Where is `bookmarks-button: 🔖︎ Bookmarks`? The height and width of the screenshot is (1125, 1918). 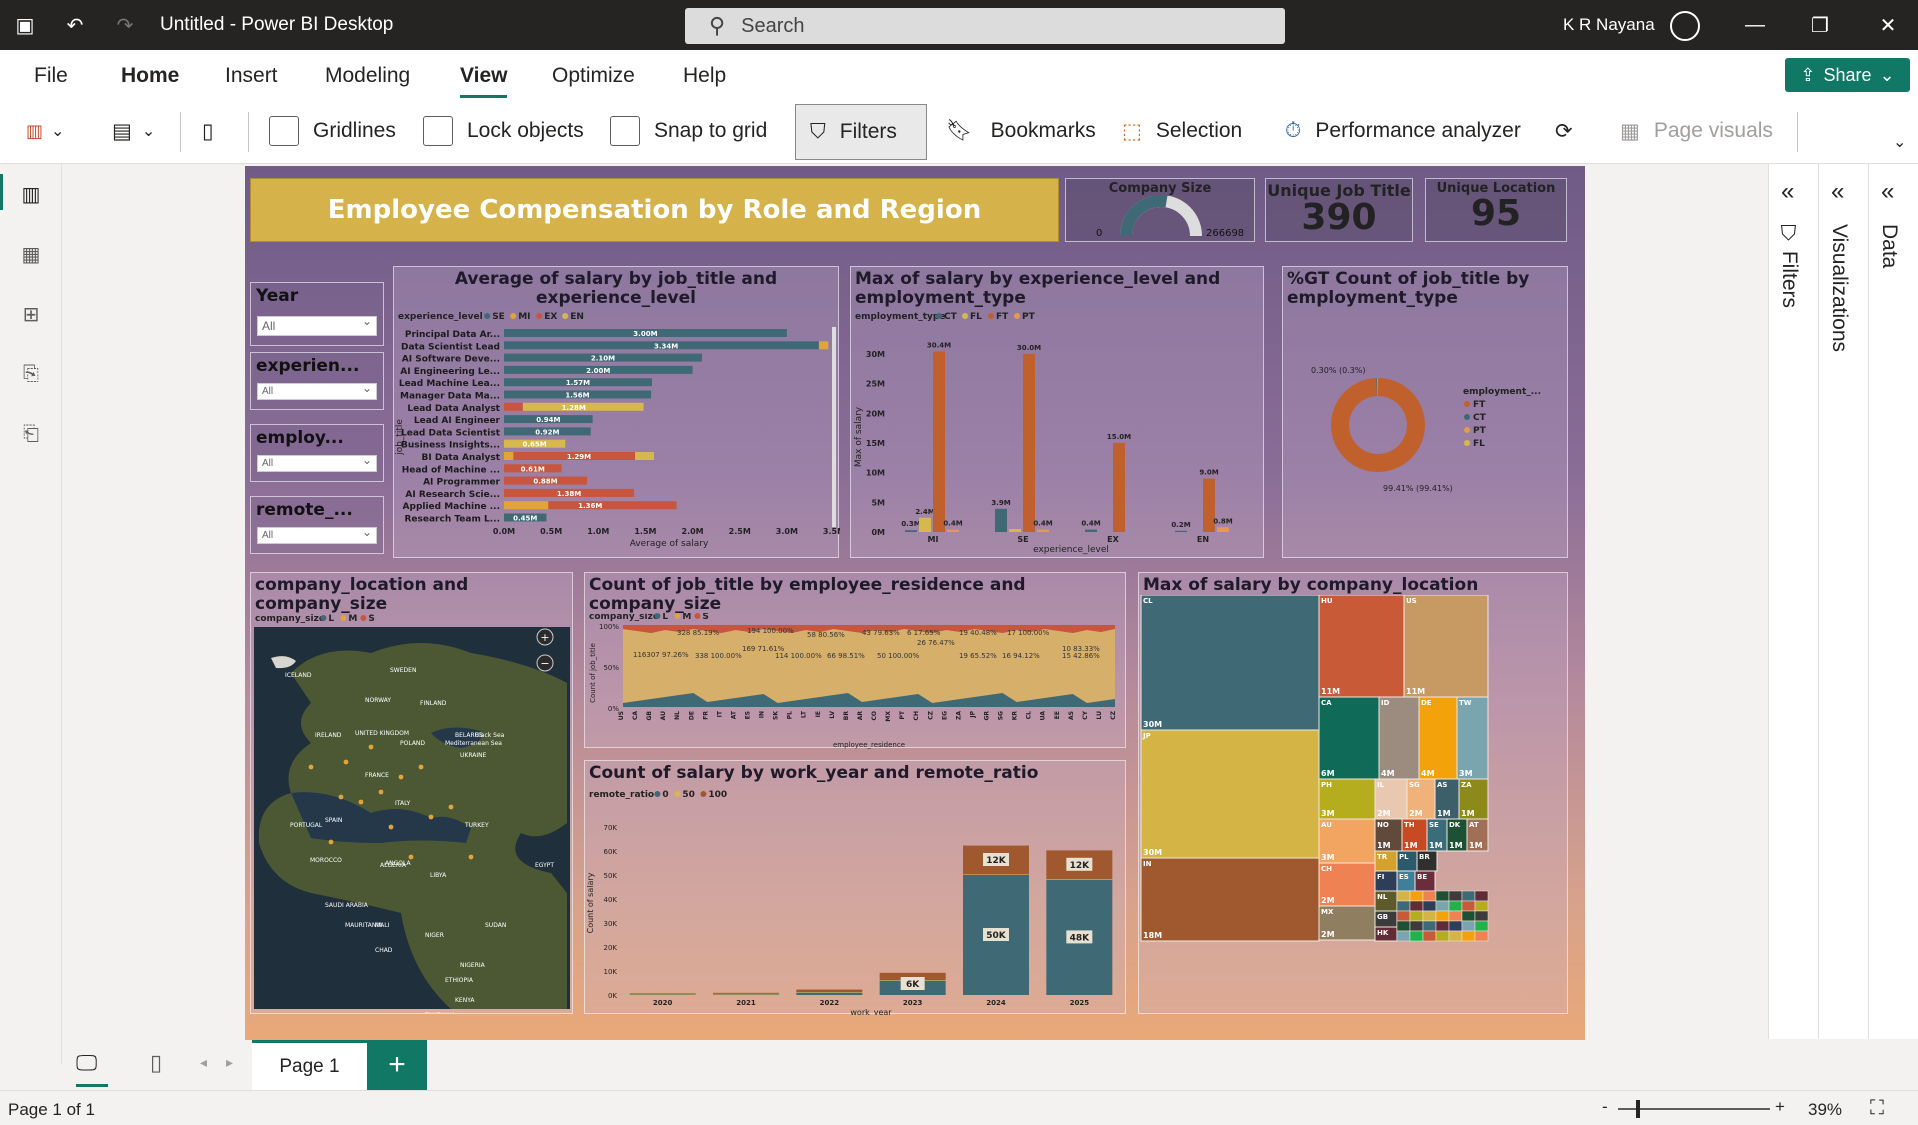 bookmarks-button: 🔖︎ Bookmarks is located at coordinates (1021, 131).